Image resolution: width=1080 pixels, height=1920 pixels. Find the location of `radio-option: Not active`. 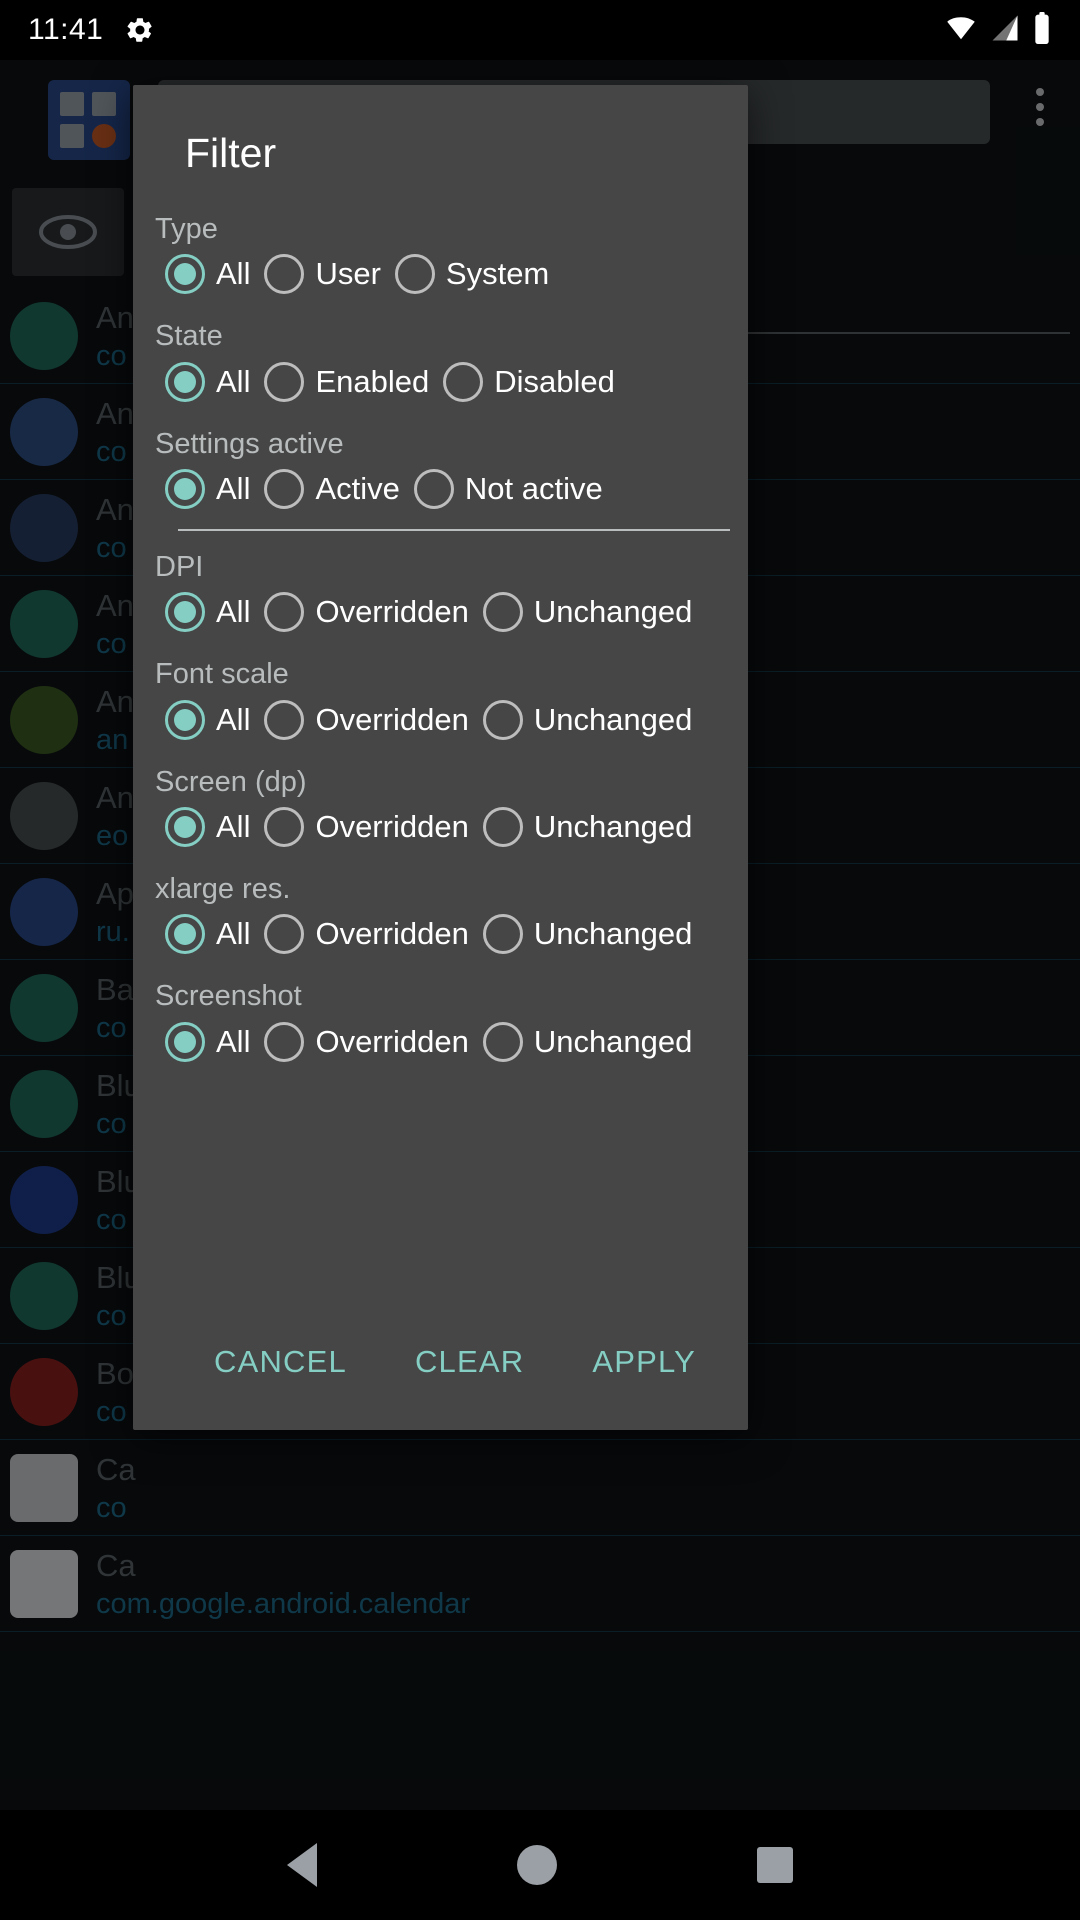

radio-option: Not active is located at coordinates (508, 489).